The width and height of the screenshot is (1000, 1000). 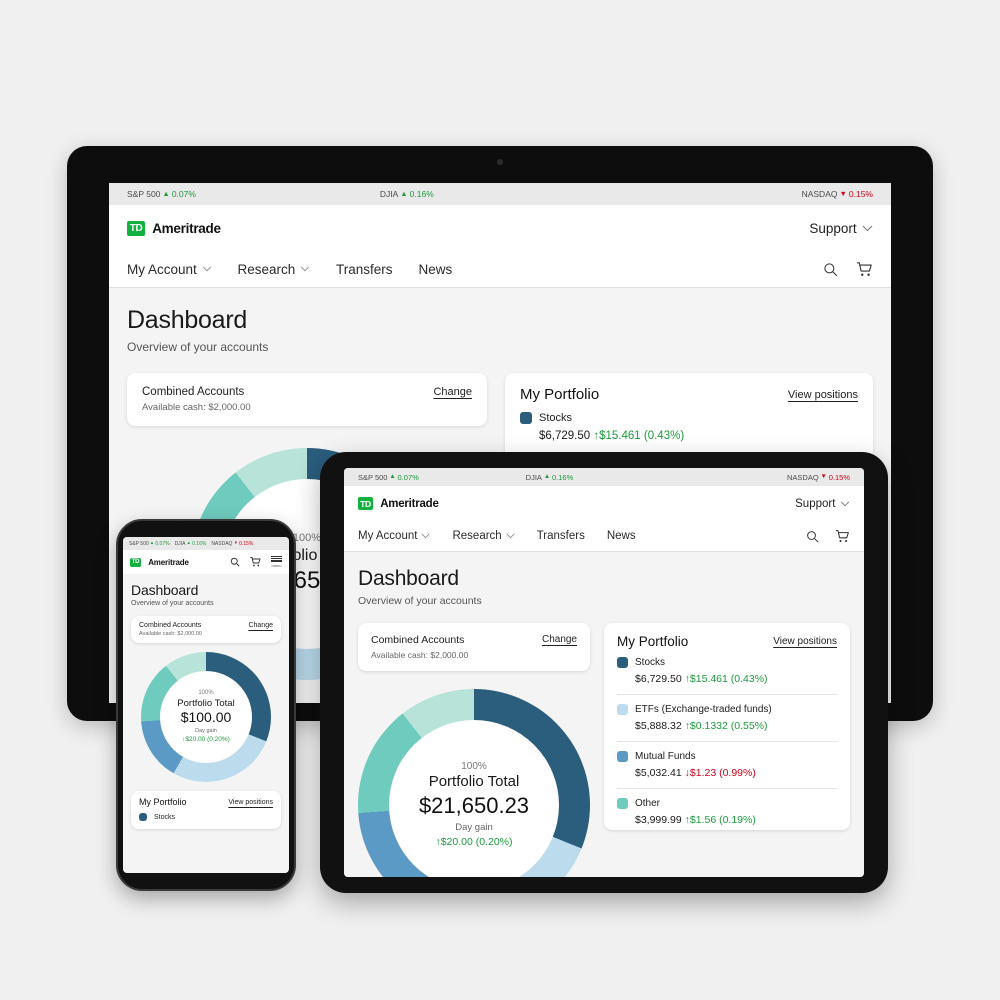 I want to click on nav-label: Transfers, so click(x=364, y=269).